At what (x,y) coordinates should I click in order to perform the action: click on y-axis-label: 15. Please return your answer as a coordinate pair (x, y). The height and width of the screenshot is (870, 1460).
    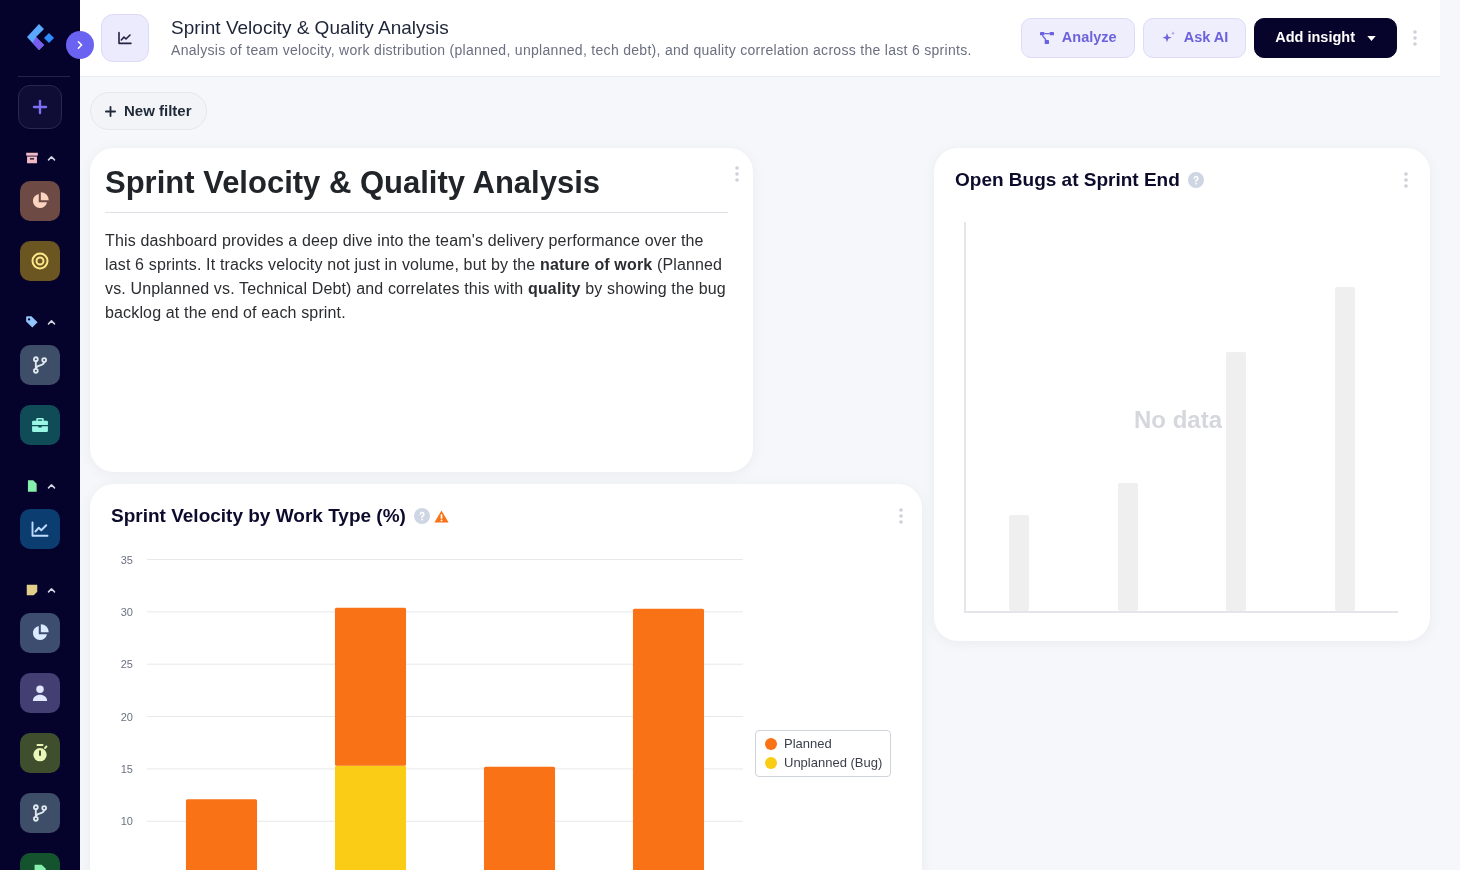
    Looking at the image, I should click on (126, 768).